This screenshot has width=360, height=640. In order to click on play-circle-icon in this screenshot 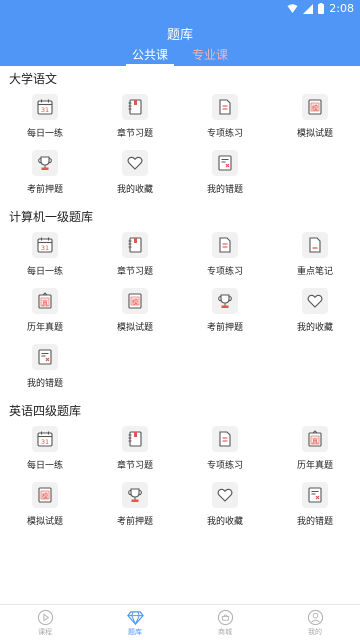, I will do `click(45, 617)`.